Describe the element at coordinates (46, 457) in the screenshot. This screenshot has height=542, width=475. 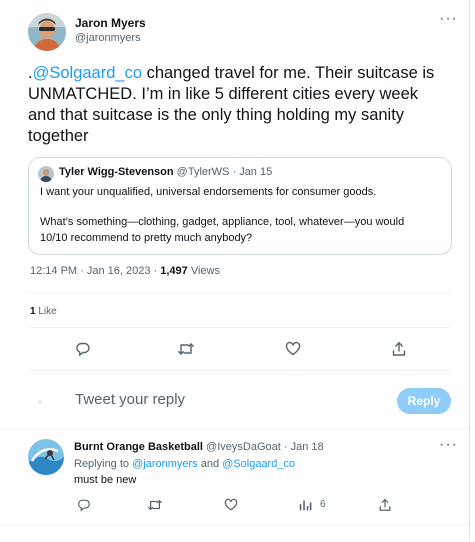
I see `reply-author-avatar` at that location.